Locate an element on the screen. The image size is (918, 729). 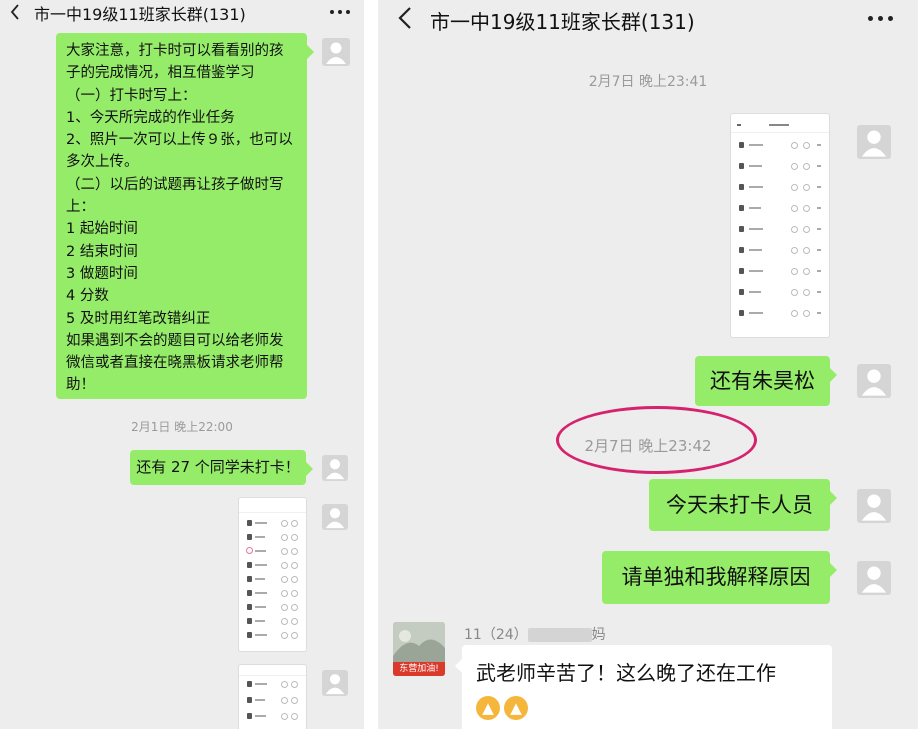
today-unchecked-bubble: 今天未打卡人员 is located at coordinates (743, 505).